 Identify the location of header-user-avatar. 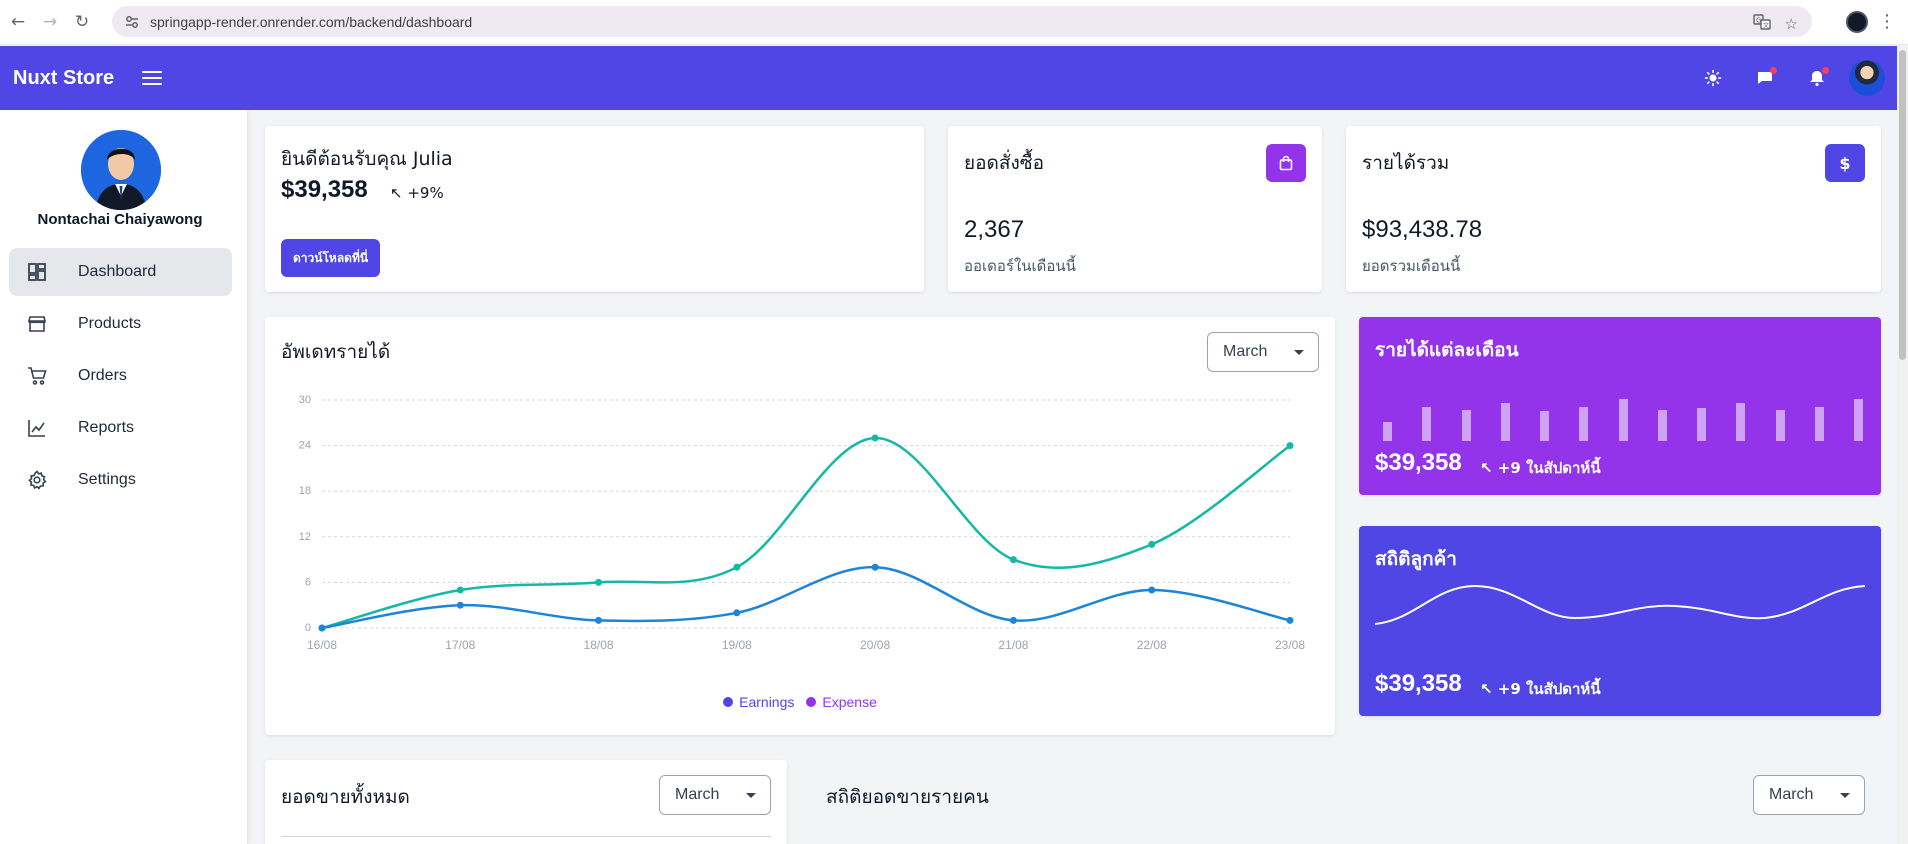
(1867, 78).